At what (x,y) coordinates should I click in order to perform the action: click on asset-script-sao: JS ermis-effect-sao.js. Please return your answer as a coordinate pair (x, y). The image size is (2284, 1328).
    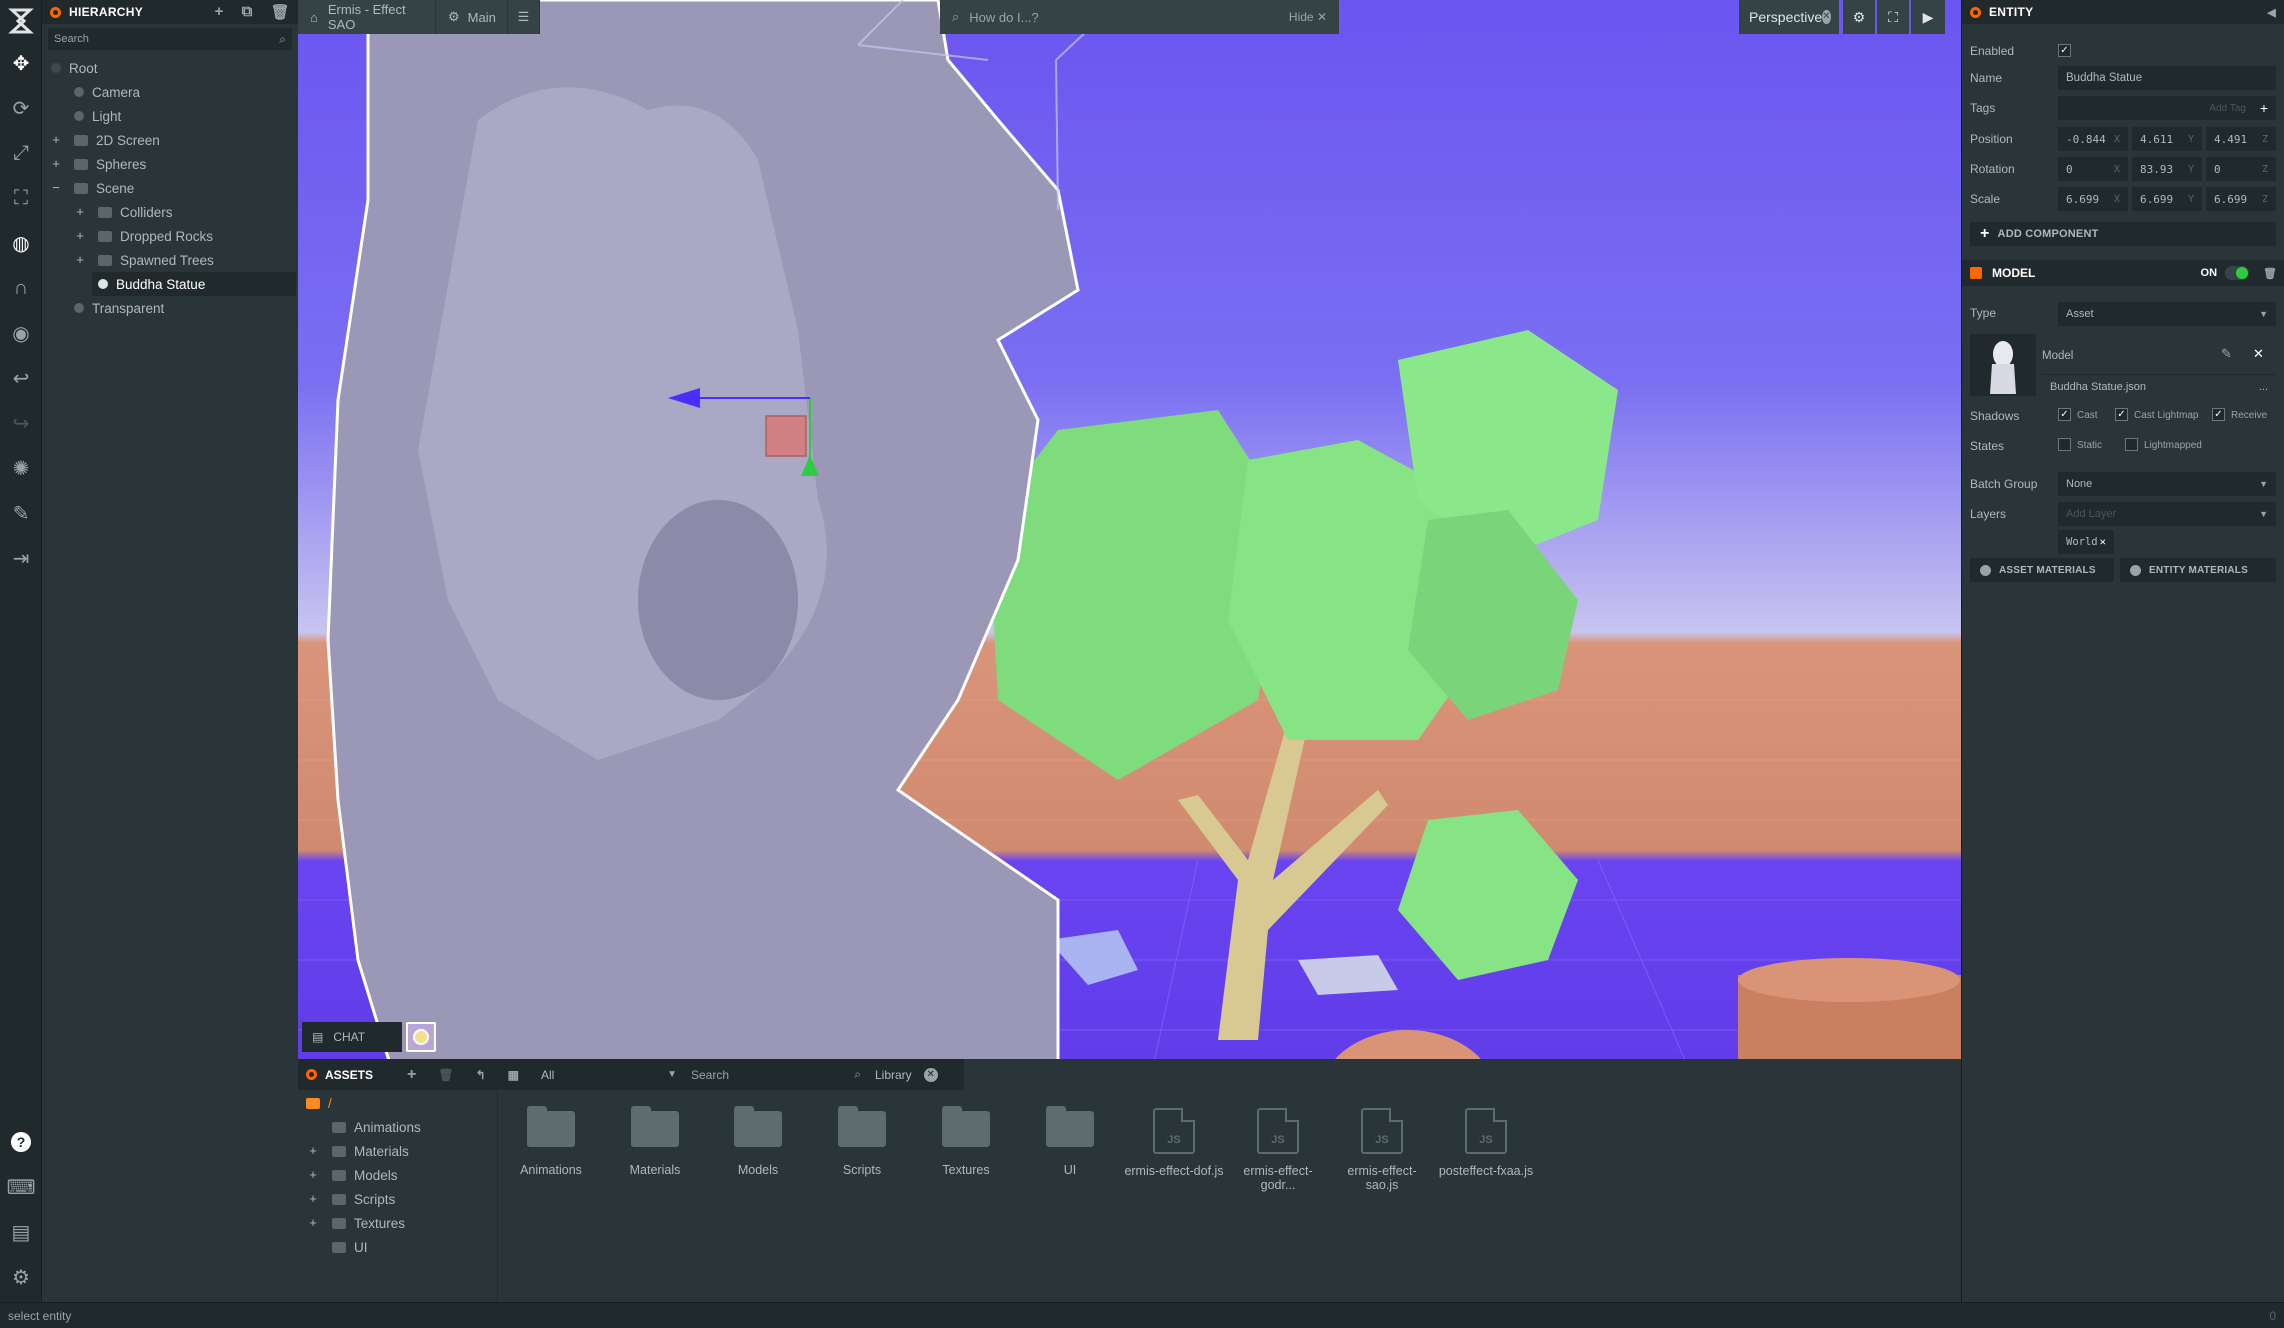
    Looking at the image, I should click on (1382, 1150).